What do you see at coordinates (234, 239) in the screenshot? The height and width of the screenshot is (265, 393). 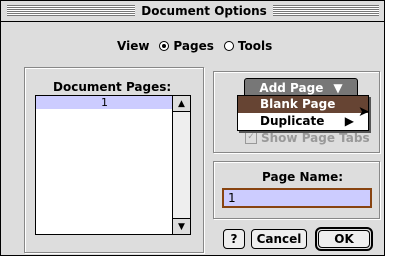 I see `help-button: ?` at bounding box center [234, 239].